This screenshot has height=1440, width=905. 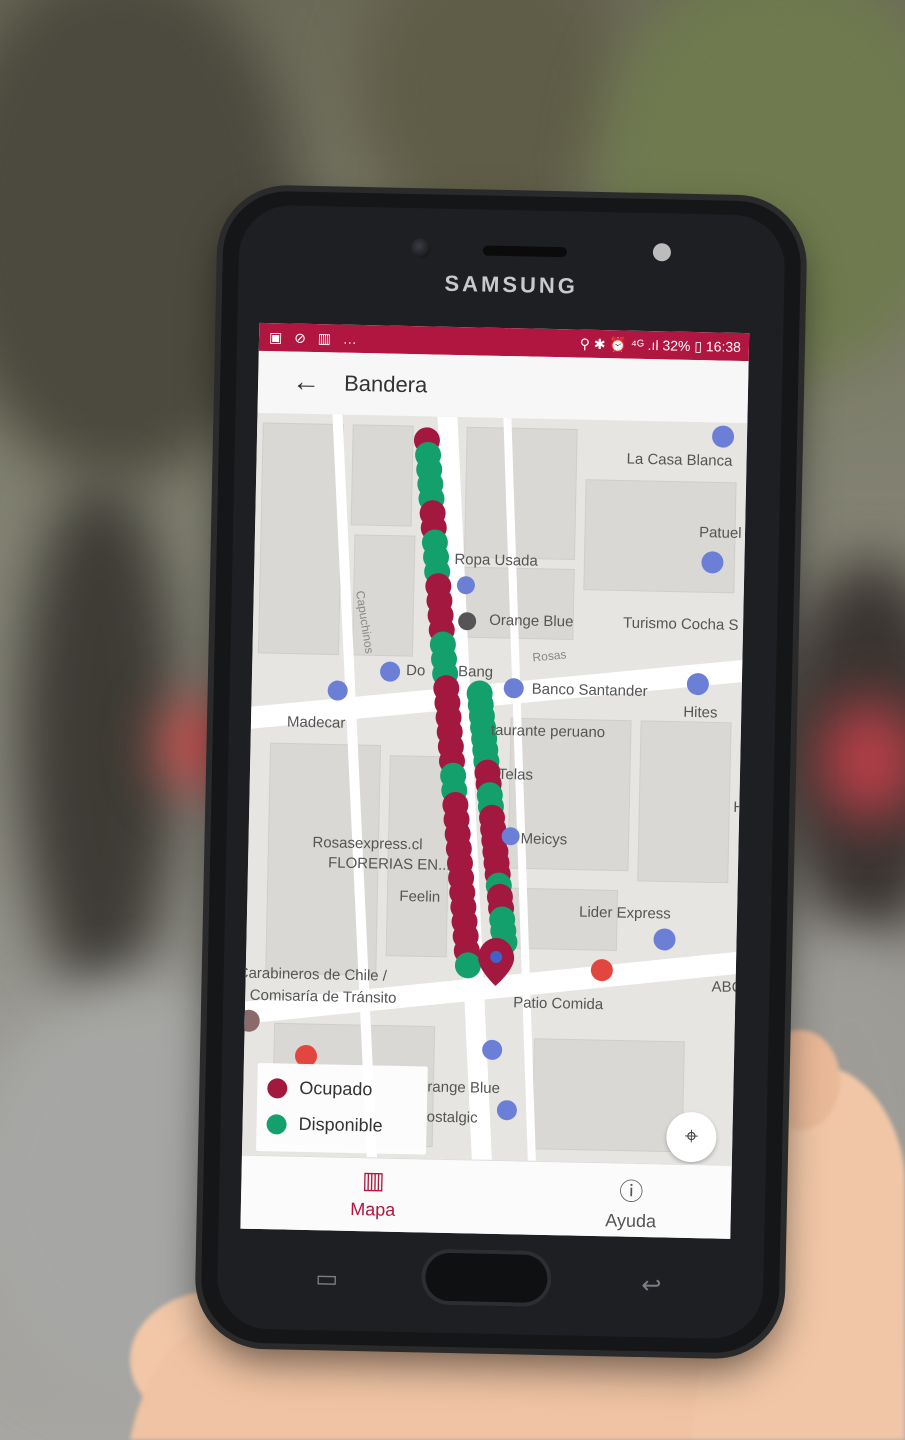 I want to click on legend-label: Ocupado, so click(x=336, y=1088).